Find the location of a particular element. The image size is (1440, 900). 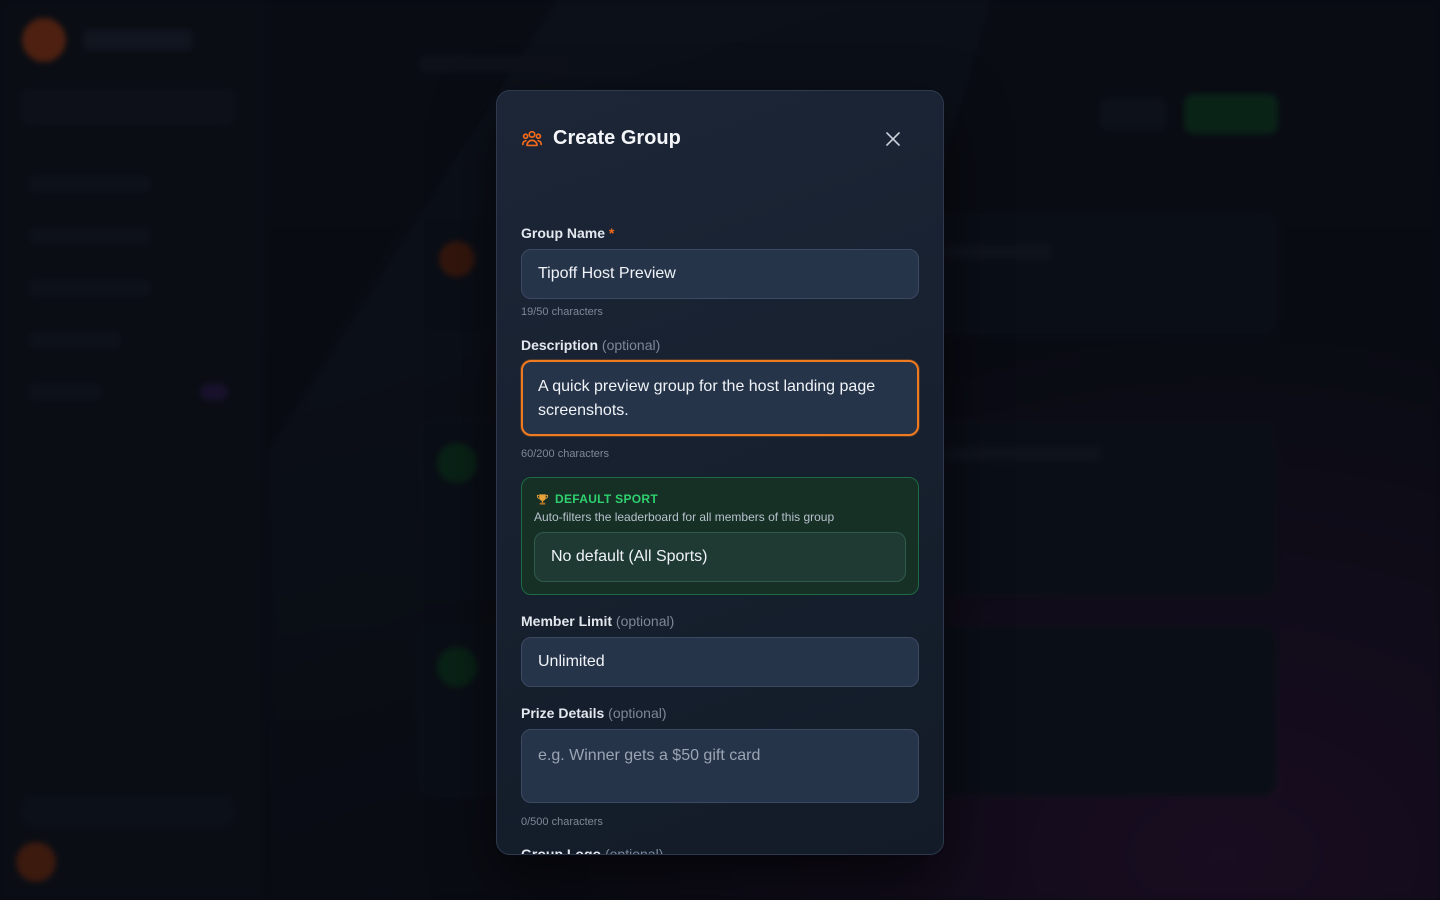

close-button is located at coordinates (893, 139).